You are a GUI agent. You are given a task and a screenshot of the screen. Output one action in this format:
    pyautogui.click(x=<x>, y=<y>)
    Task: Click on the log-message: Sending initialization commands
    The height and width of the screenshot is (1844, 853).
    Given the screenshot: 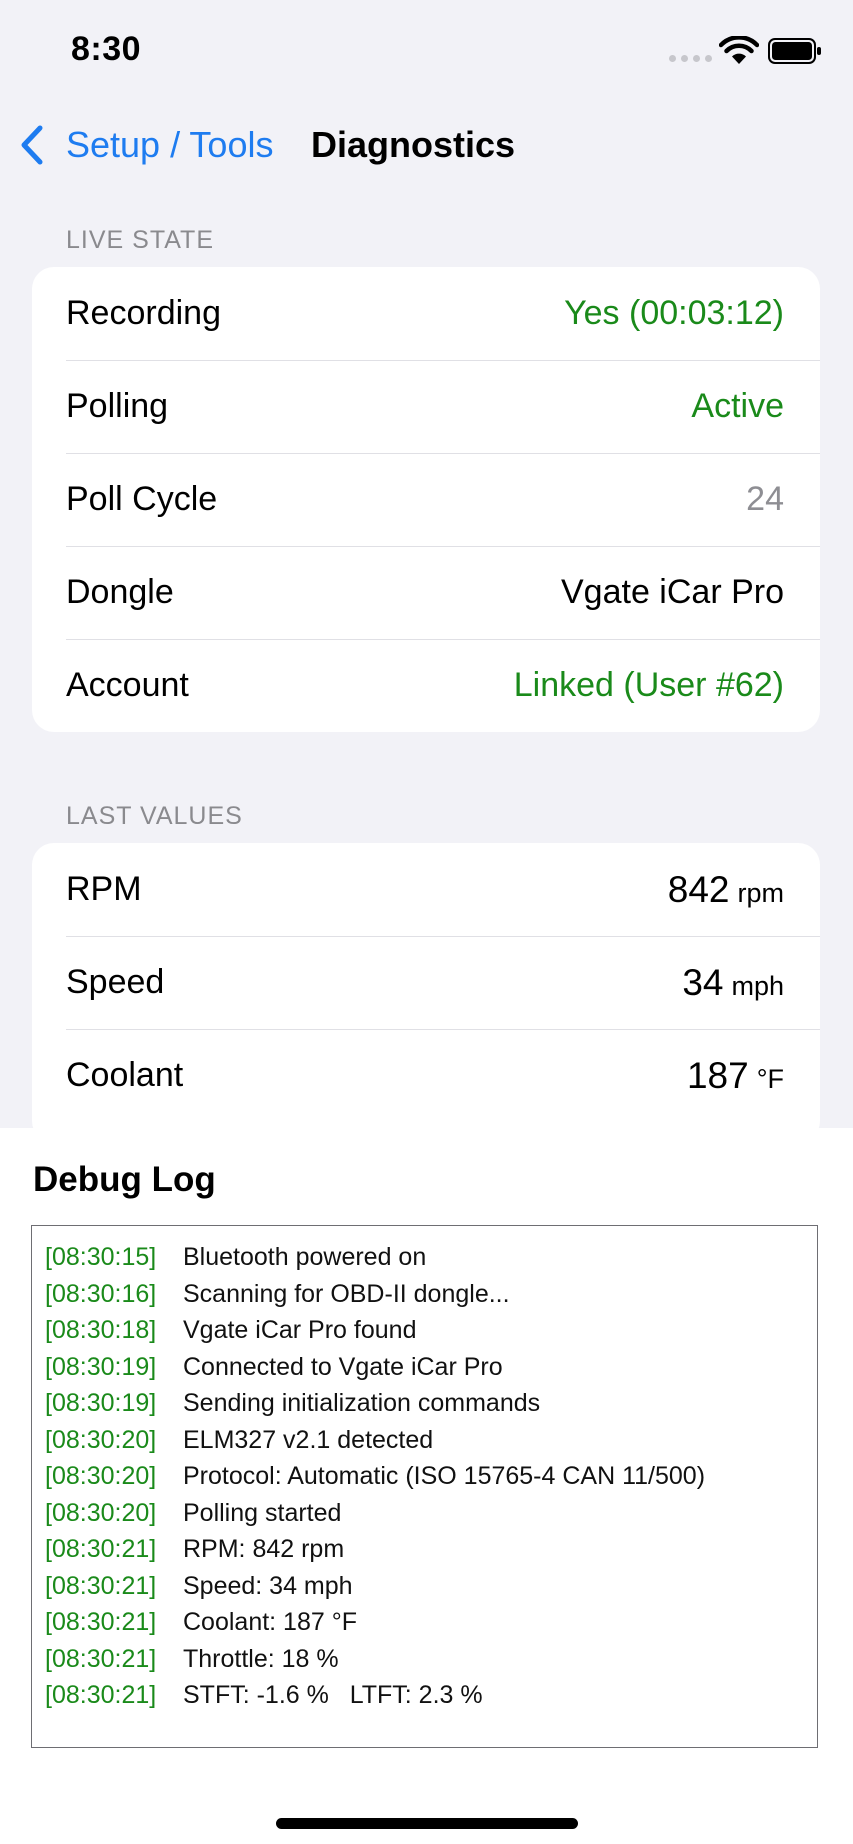 What is the action you would take?
    pyautogui.click(x=362, y=1403)
    